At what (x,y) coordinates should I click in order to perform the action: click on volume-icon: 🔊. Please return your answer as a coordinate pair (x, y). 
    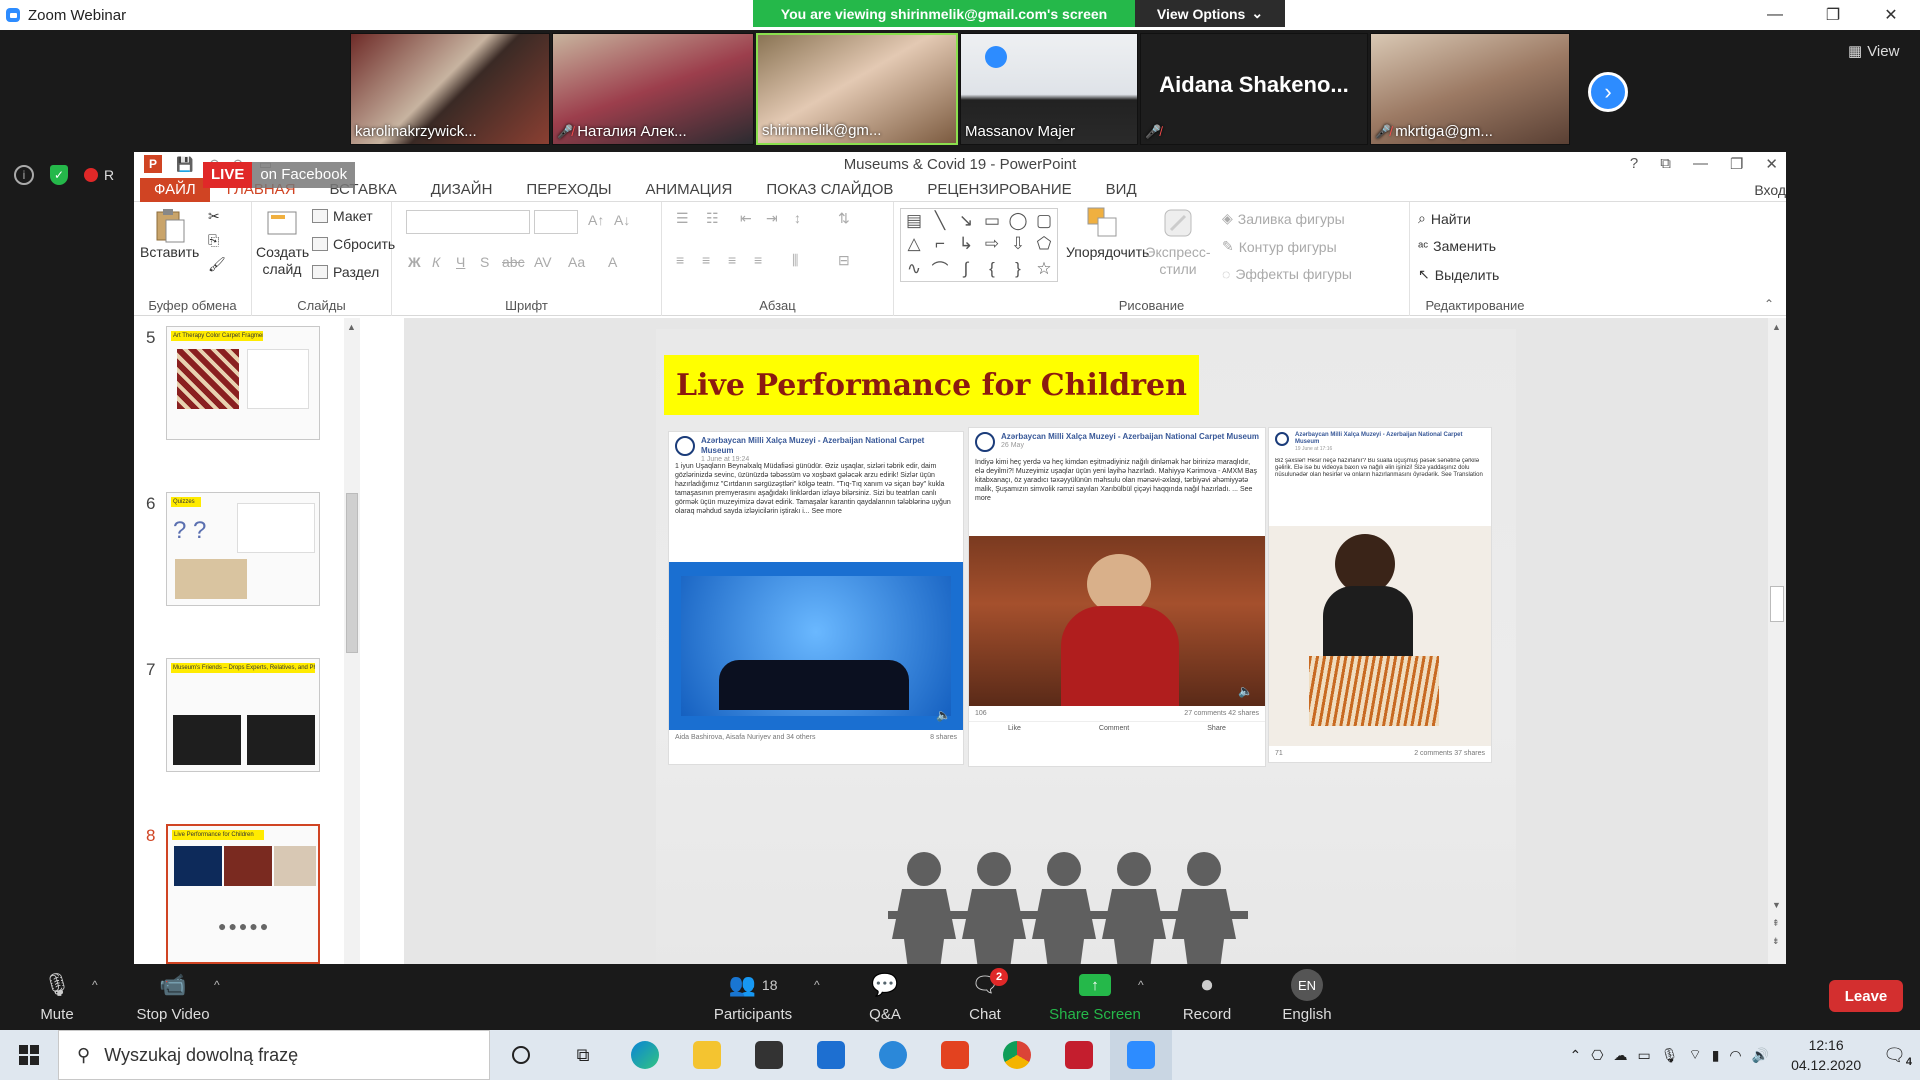
    Looking at the image, I should click on (1760, 1055).